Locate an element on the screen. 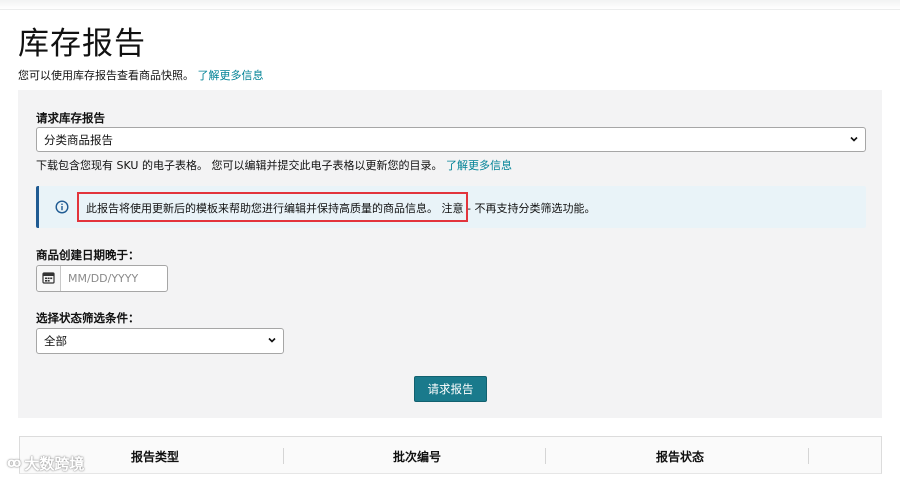 The image size is (900, 481). status-filter-label: 选择状态筛选条件： is located at coordinates (88, 318).